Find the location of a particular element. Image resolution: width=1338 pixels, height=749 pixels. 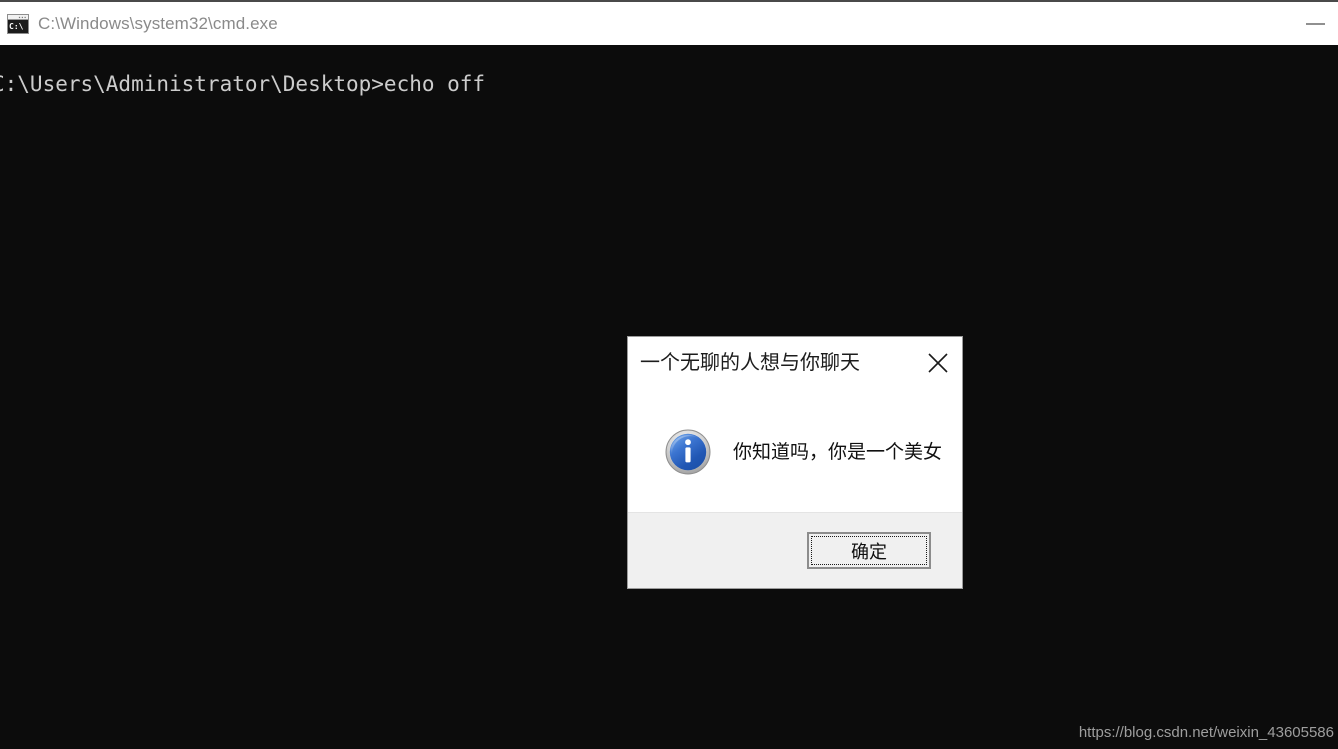

close-icon is located at coordinates (938, 363).